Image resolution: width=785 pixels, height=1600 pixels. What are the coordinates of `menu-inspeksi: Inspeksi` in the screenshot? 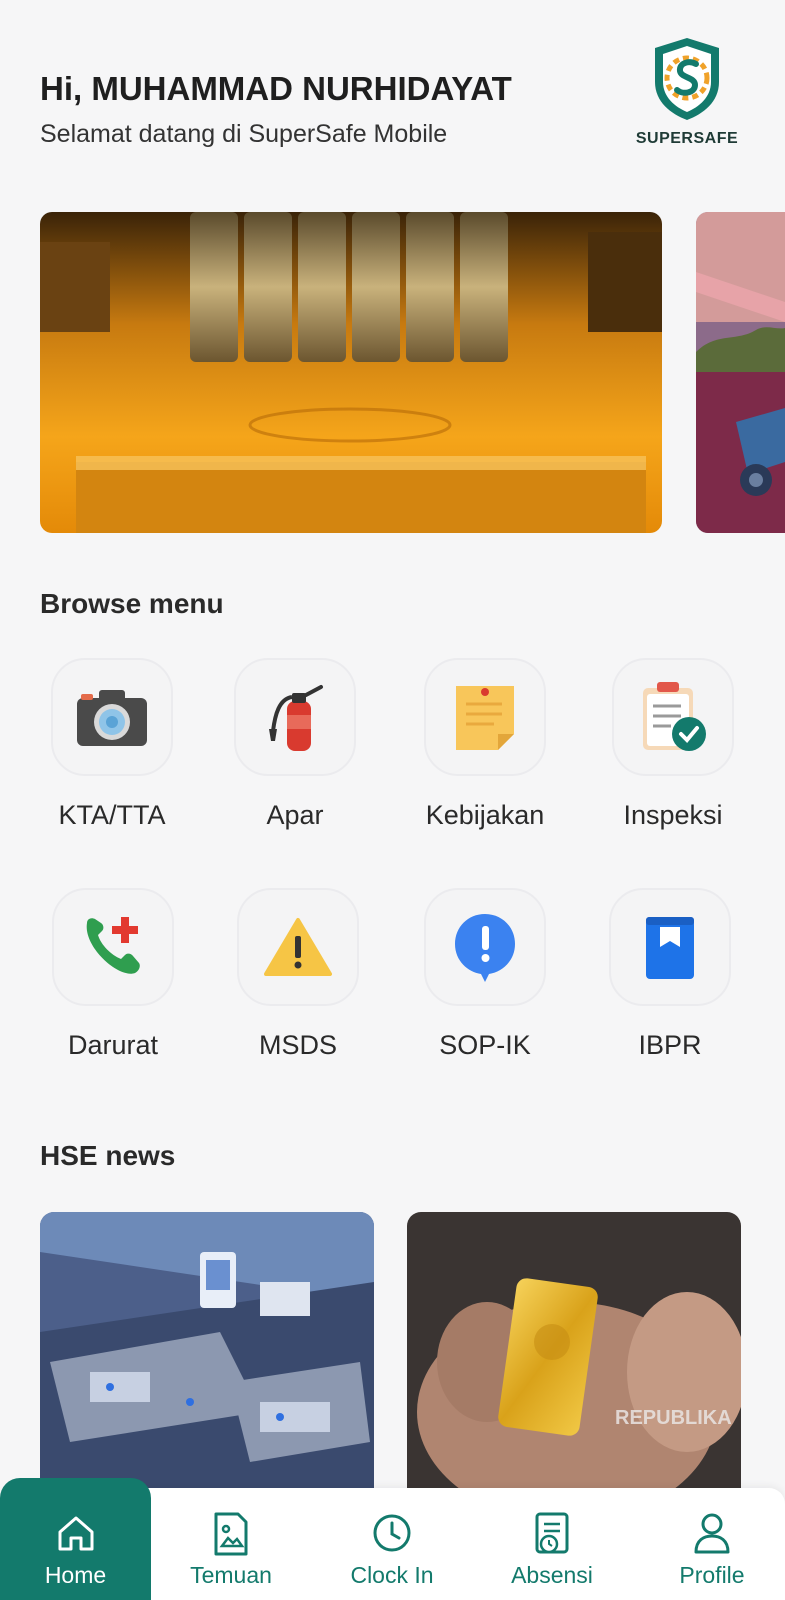 It's located at (673, 744).